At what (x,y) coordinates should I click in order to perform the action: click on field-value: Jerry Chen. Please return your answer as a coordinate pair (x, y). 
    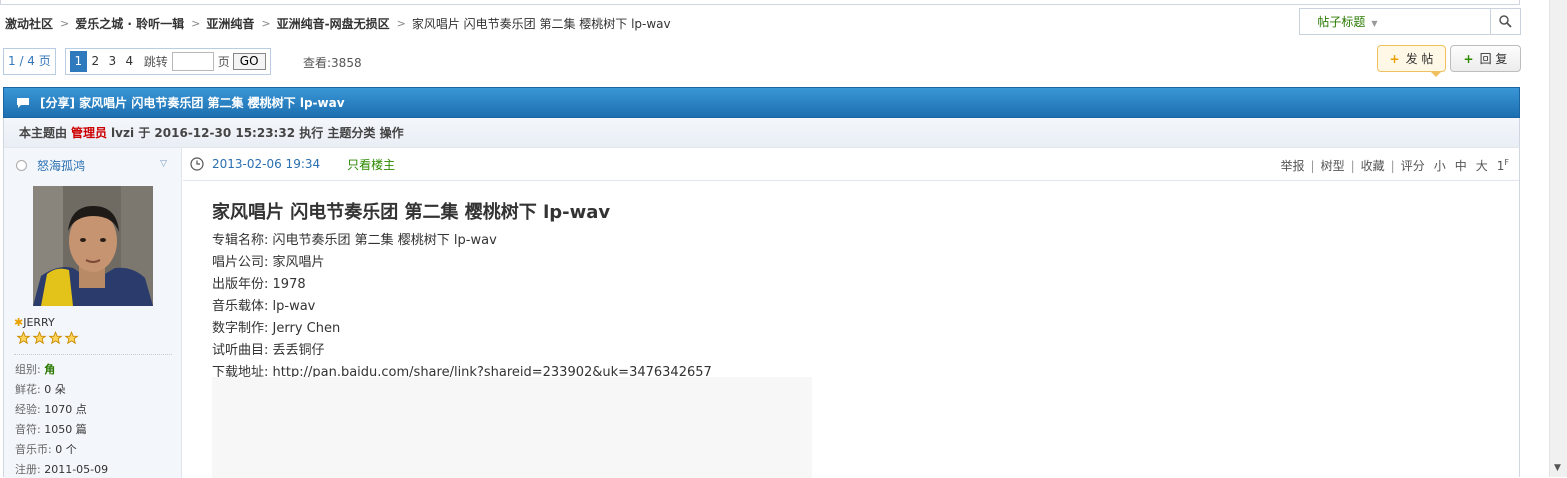
    Looking at the image, I should click on (306, 328).